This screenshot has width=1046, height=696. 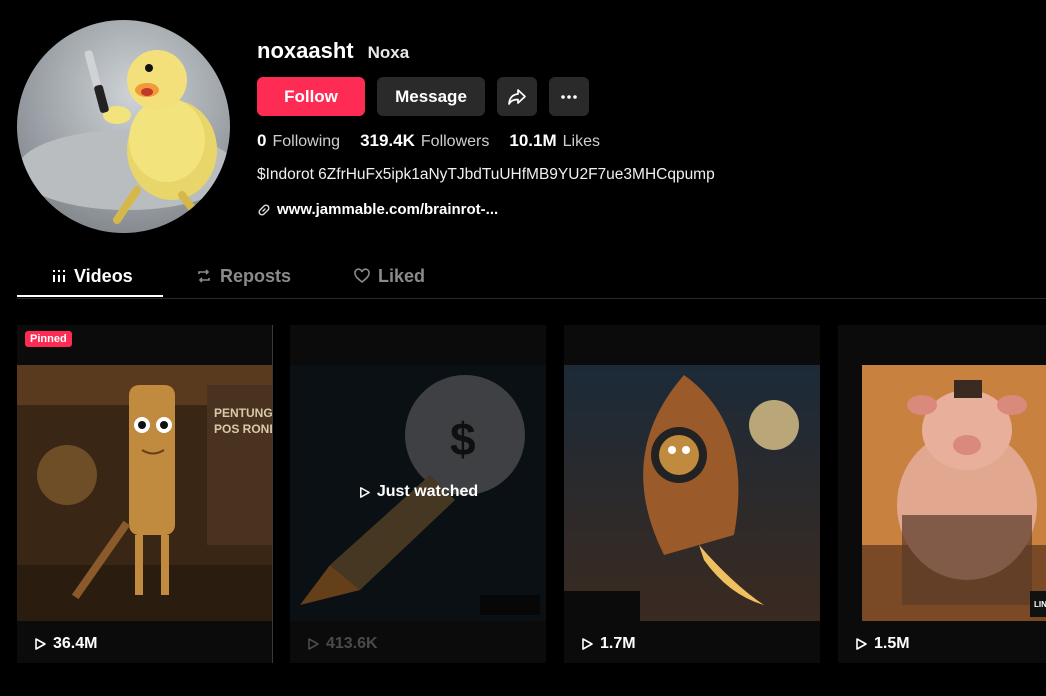 I want to click on share-button, so click(x=517, y=96).